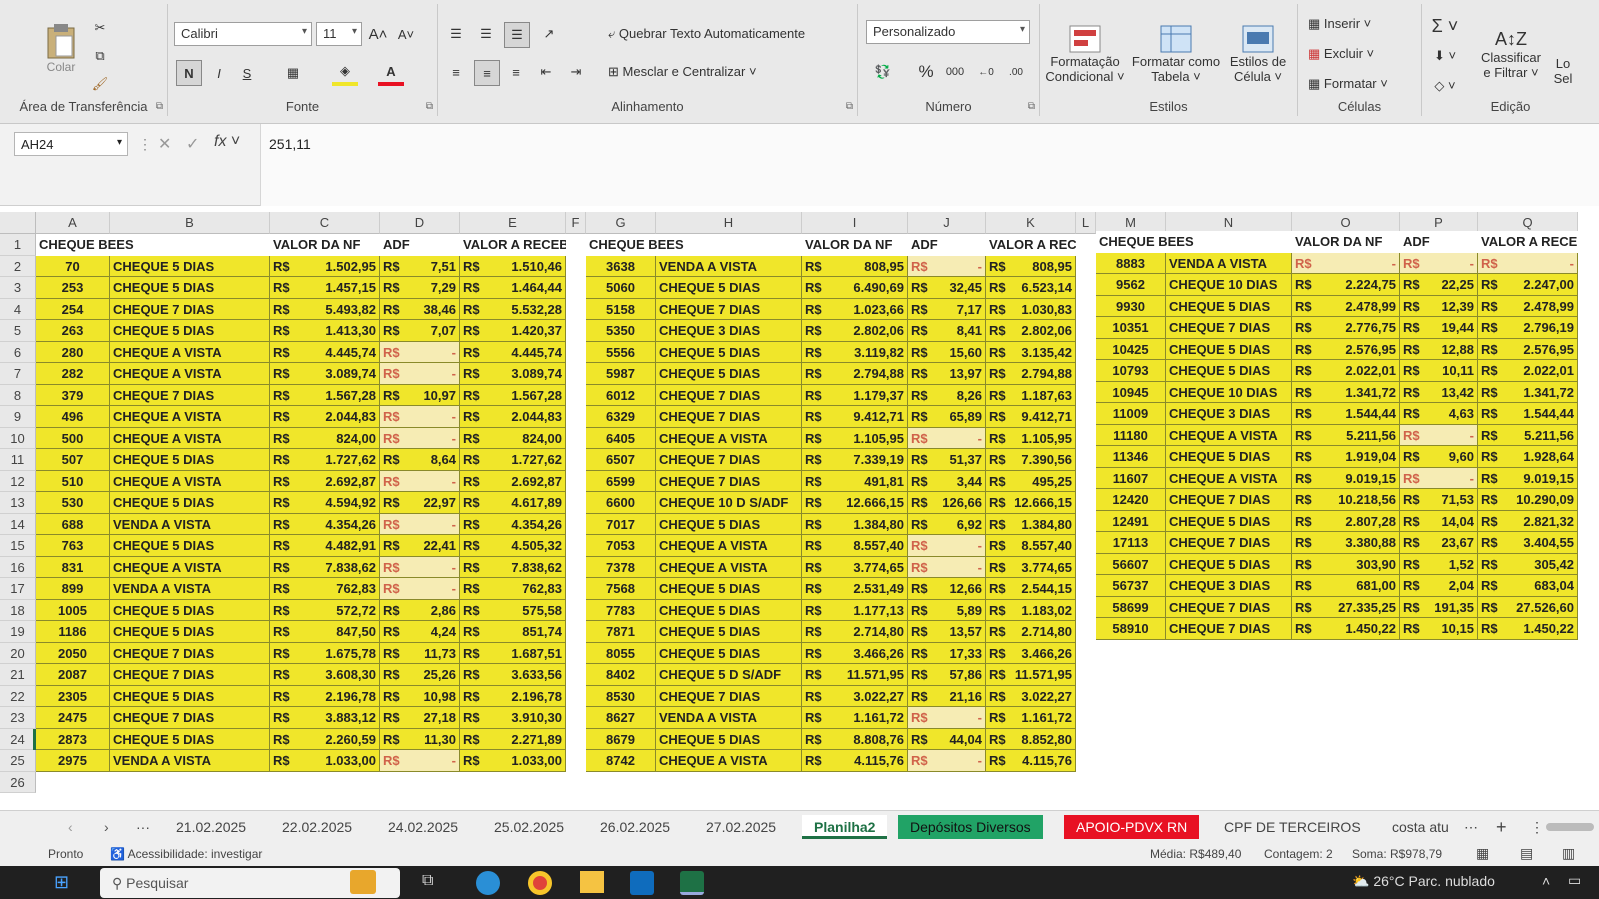 The width and height of the screenshot is (1599, 899). I want to click on row-header-23: 23, so click(18, 718).